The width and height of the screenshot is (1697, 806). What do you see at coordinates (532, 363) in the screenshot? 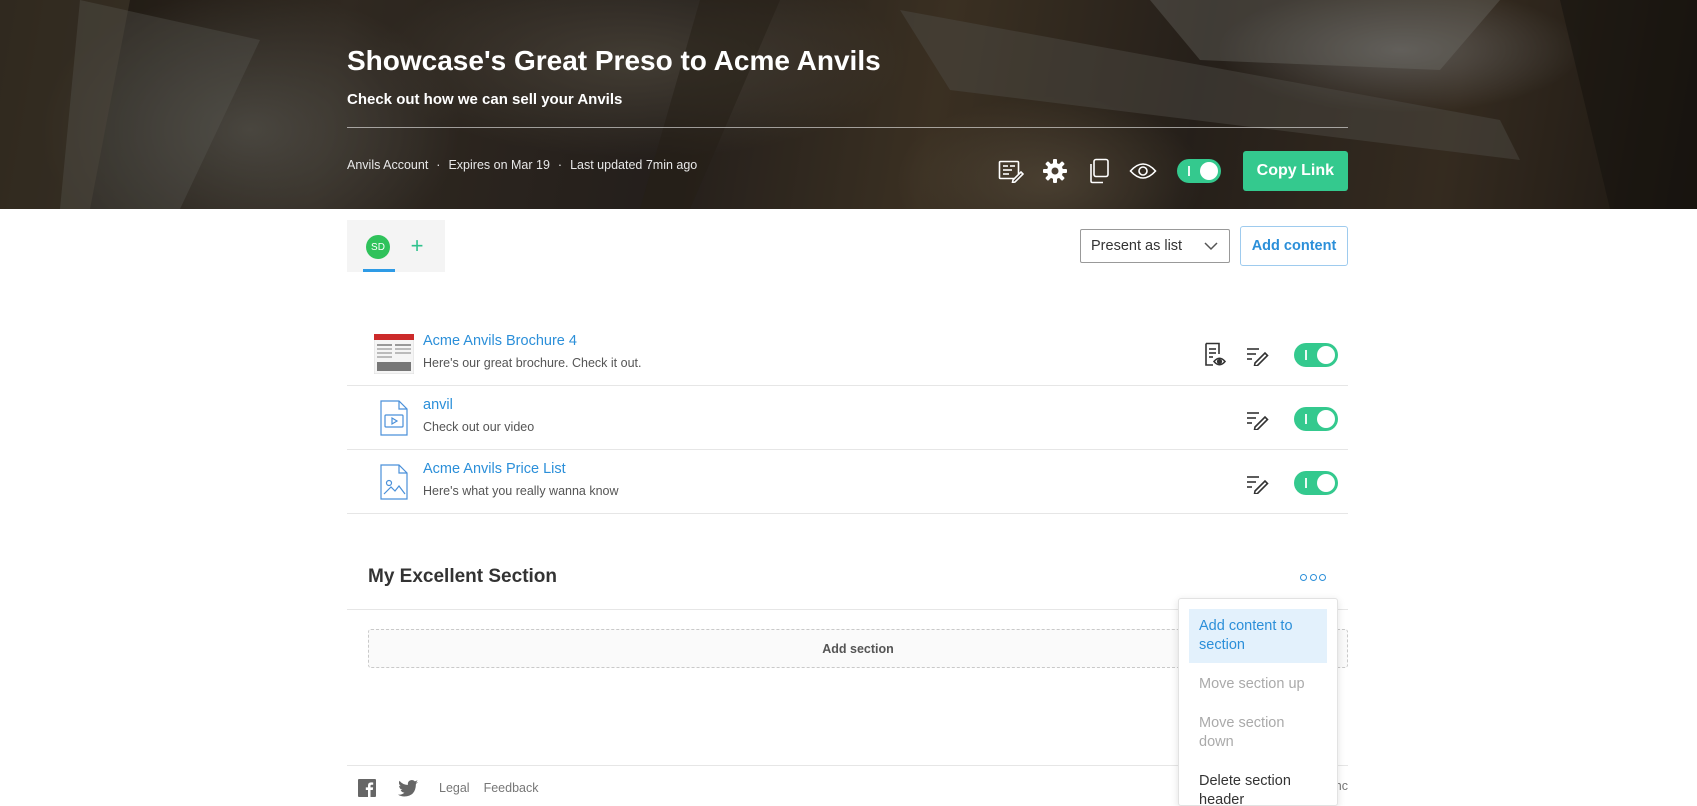
I see `content-description: Here's our great brochure. Check it out.` at bounding box center [532, 363].